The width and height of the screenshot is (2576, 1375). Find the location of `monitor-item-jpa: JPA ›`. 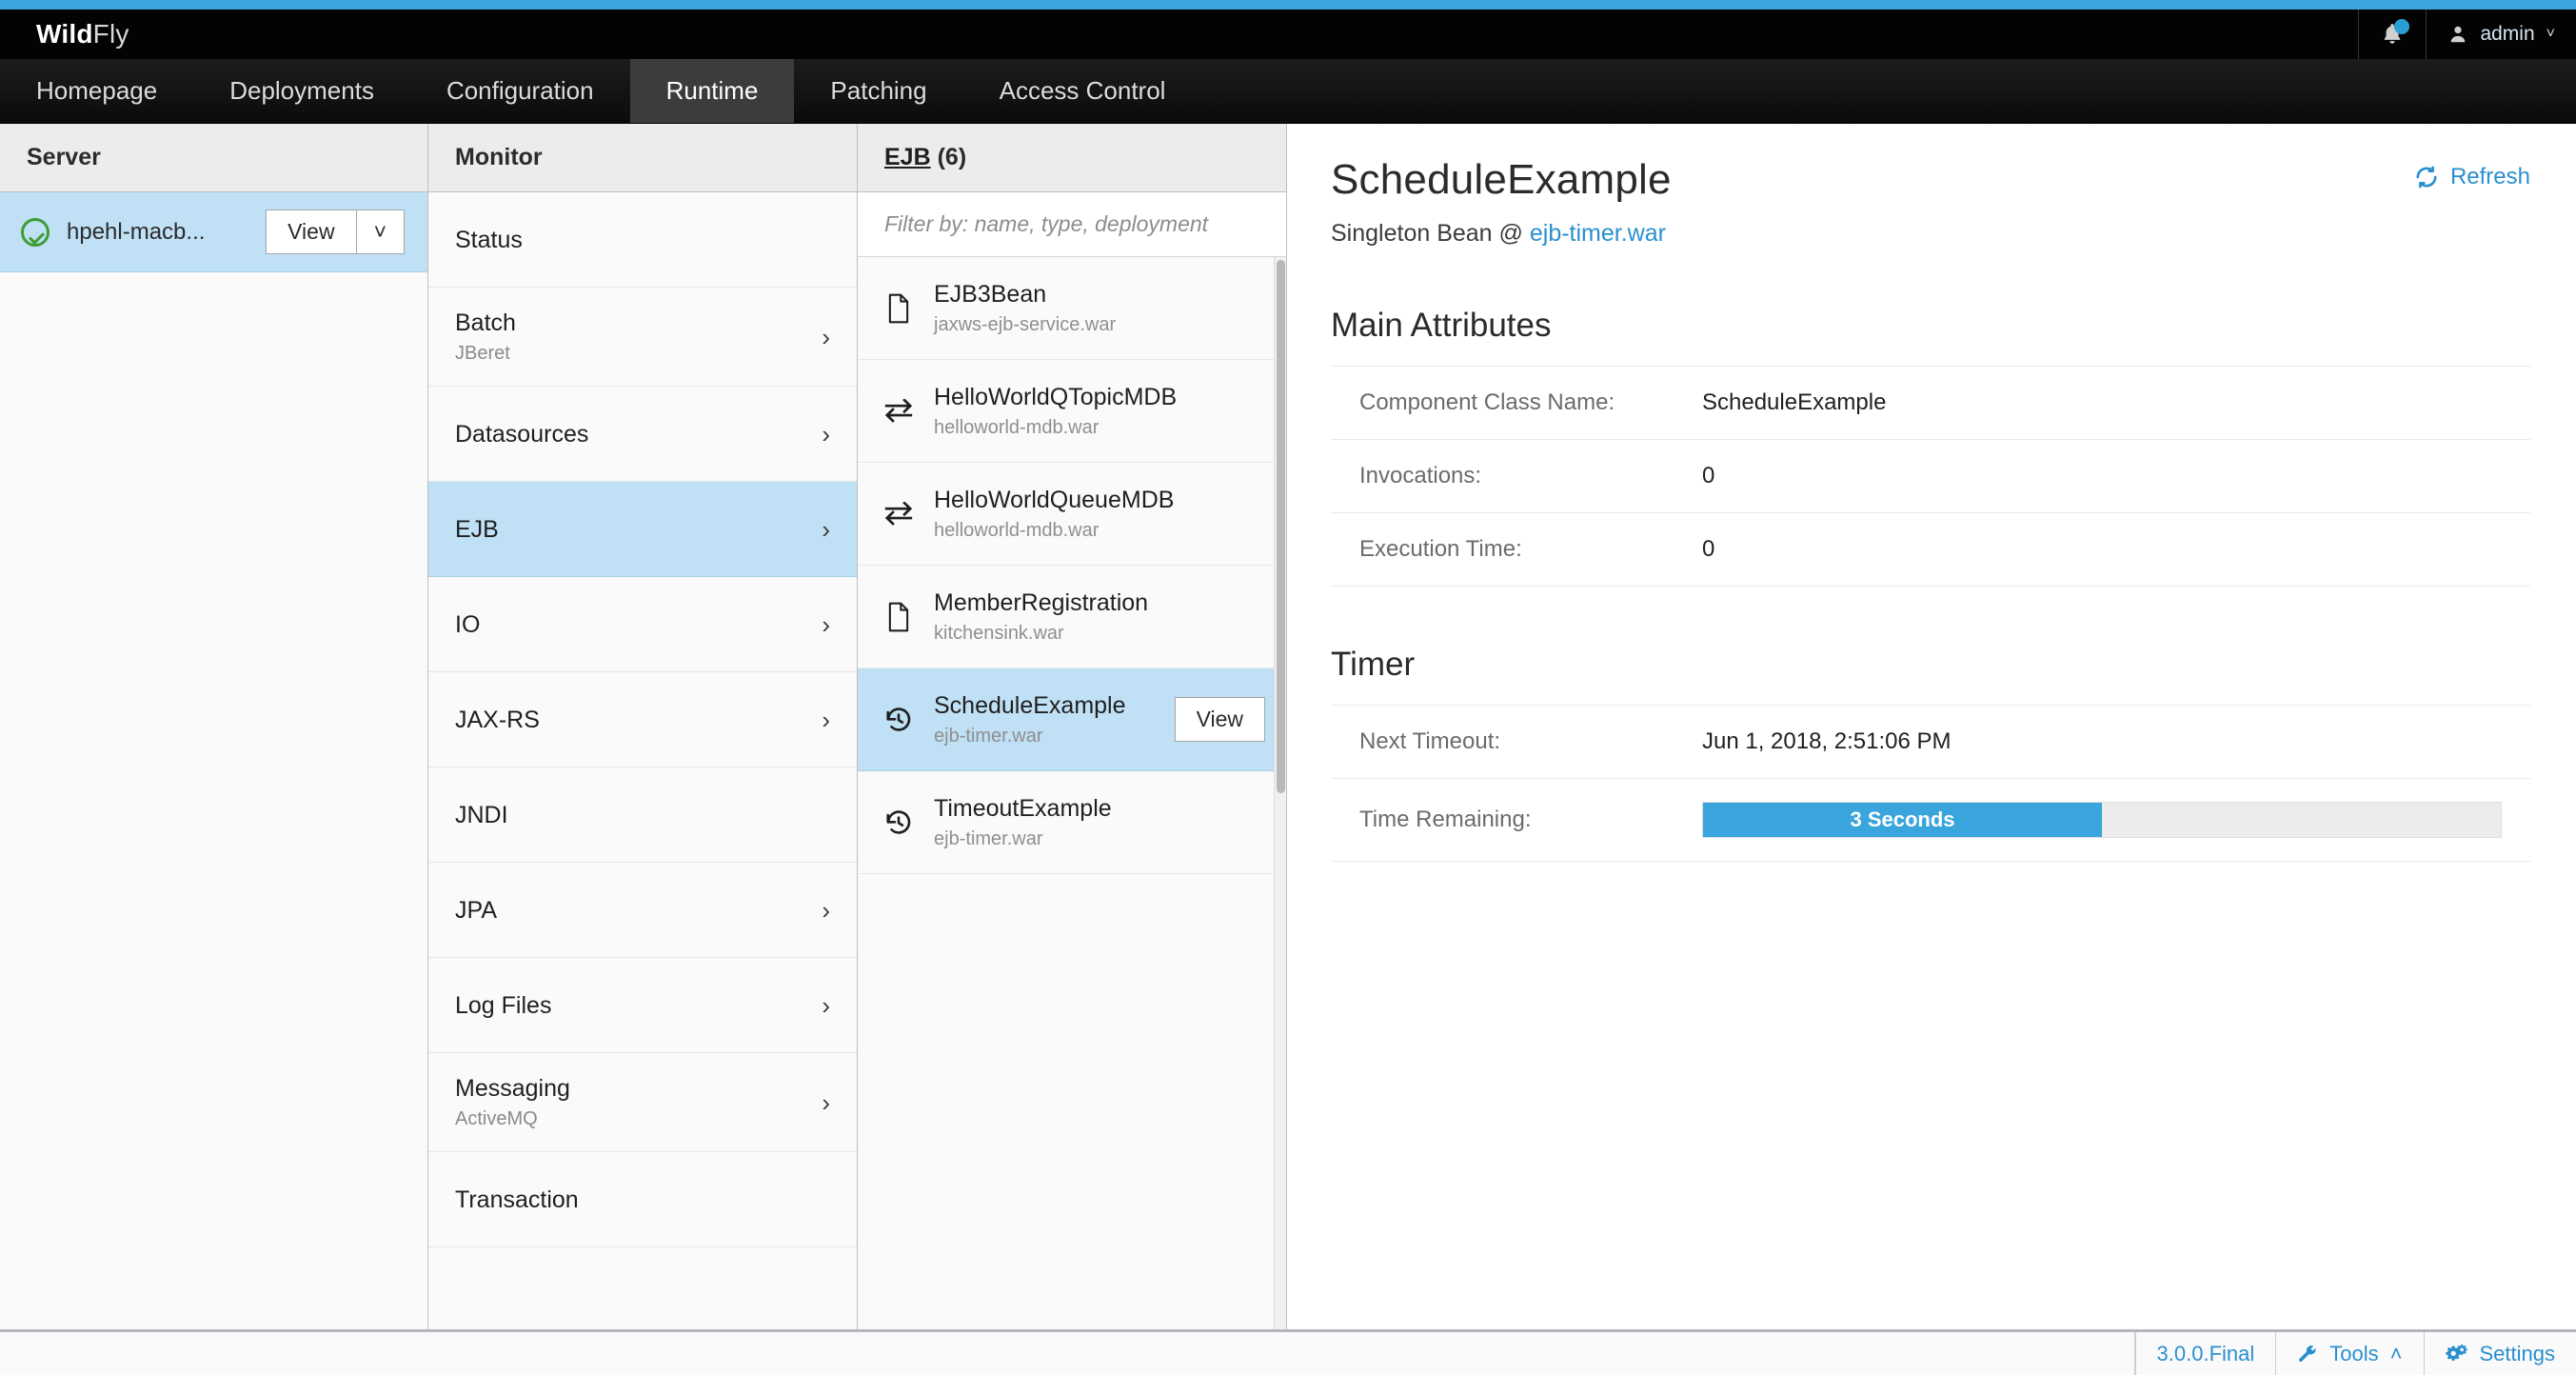

monitor-item-jpa: JPA › is located at coordinates (642, 910).